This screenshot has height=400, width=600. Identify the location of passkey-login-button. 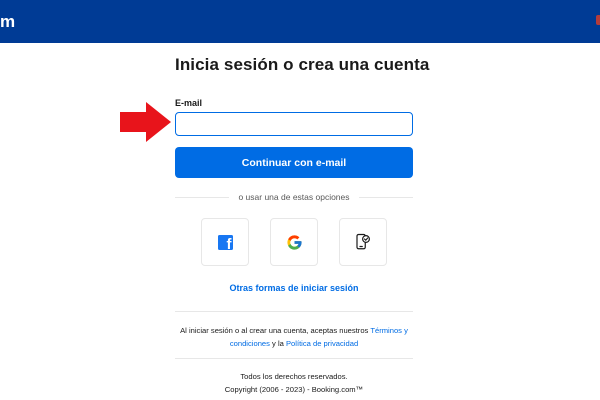
(363, 242).